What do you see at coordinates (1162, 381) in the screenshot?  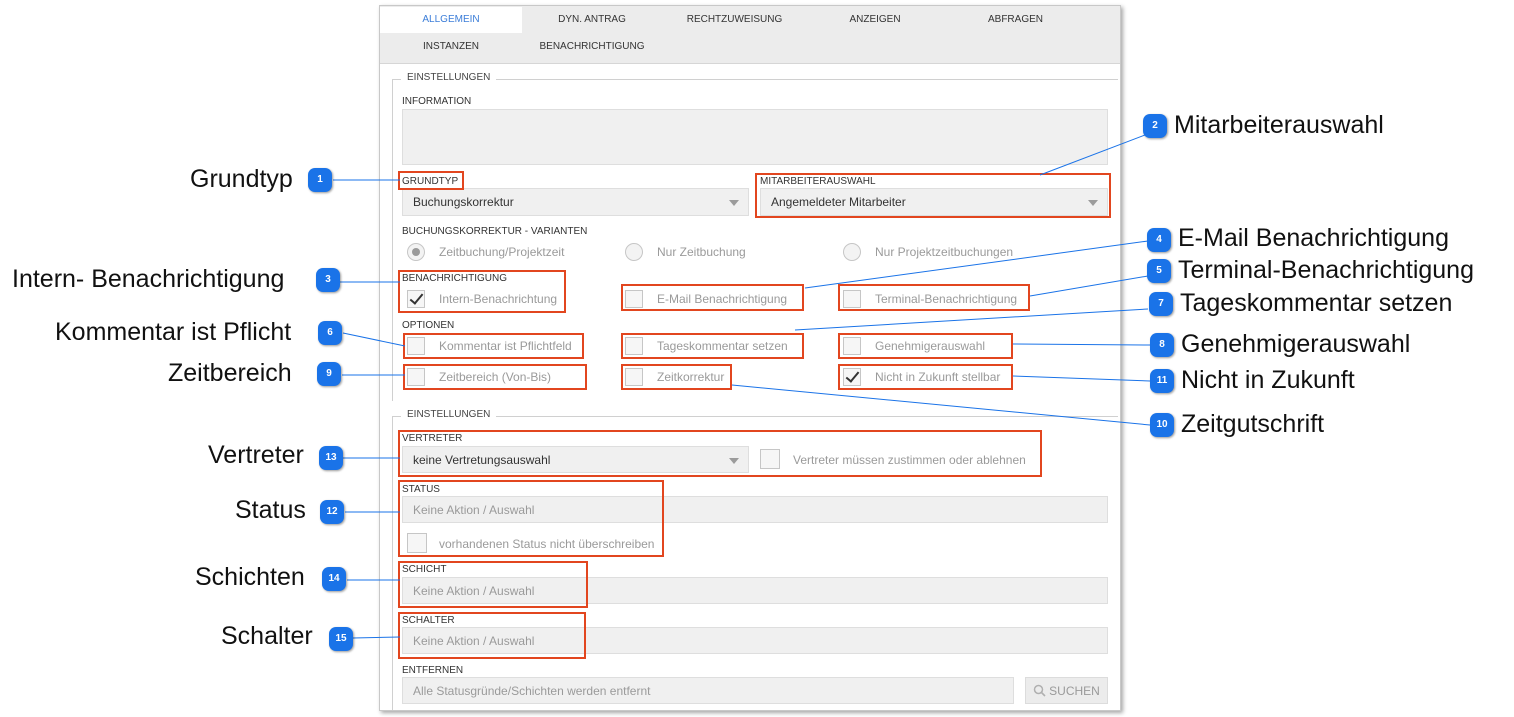 I see `callout-badge: 11` at bounding box center [1162, 381].